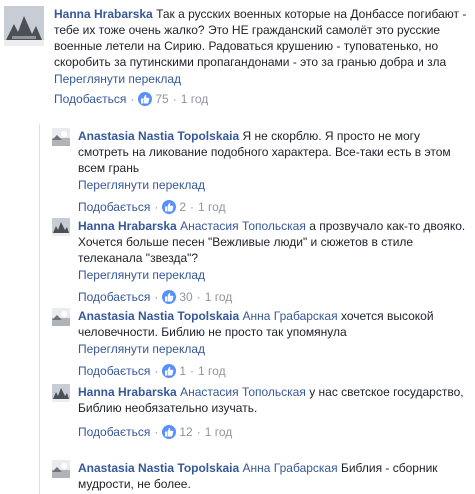 This screenshot has width=475, height=494. Describe the element at coordinates (182, 371) in the screenshot. I see `like-count: 1` at that location.